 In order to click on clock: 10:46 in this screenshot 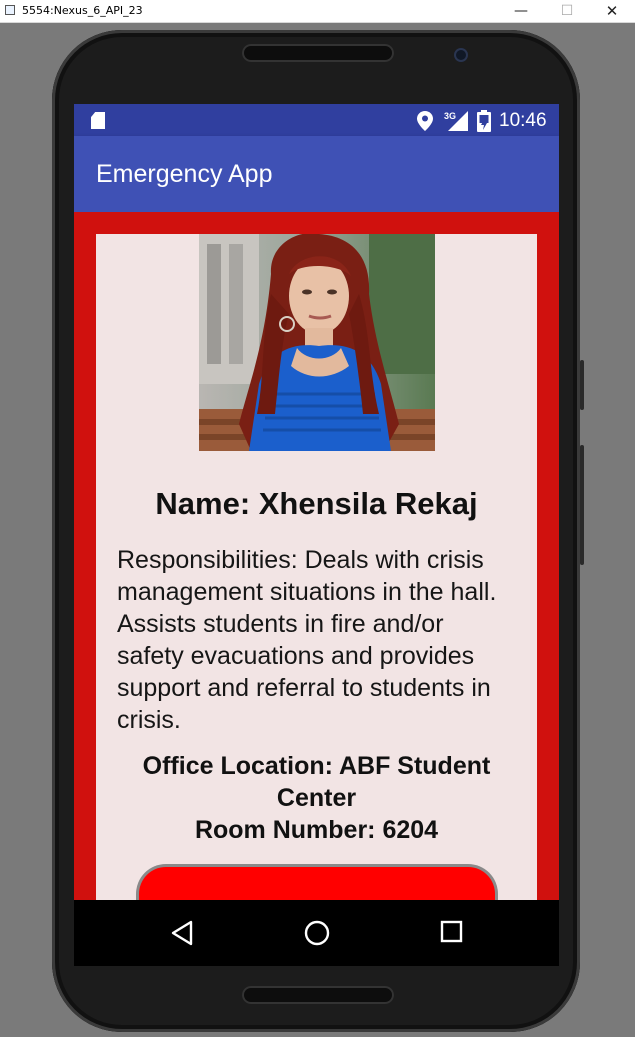, I will do `click(523, 120)`.